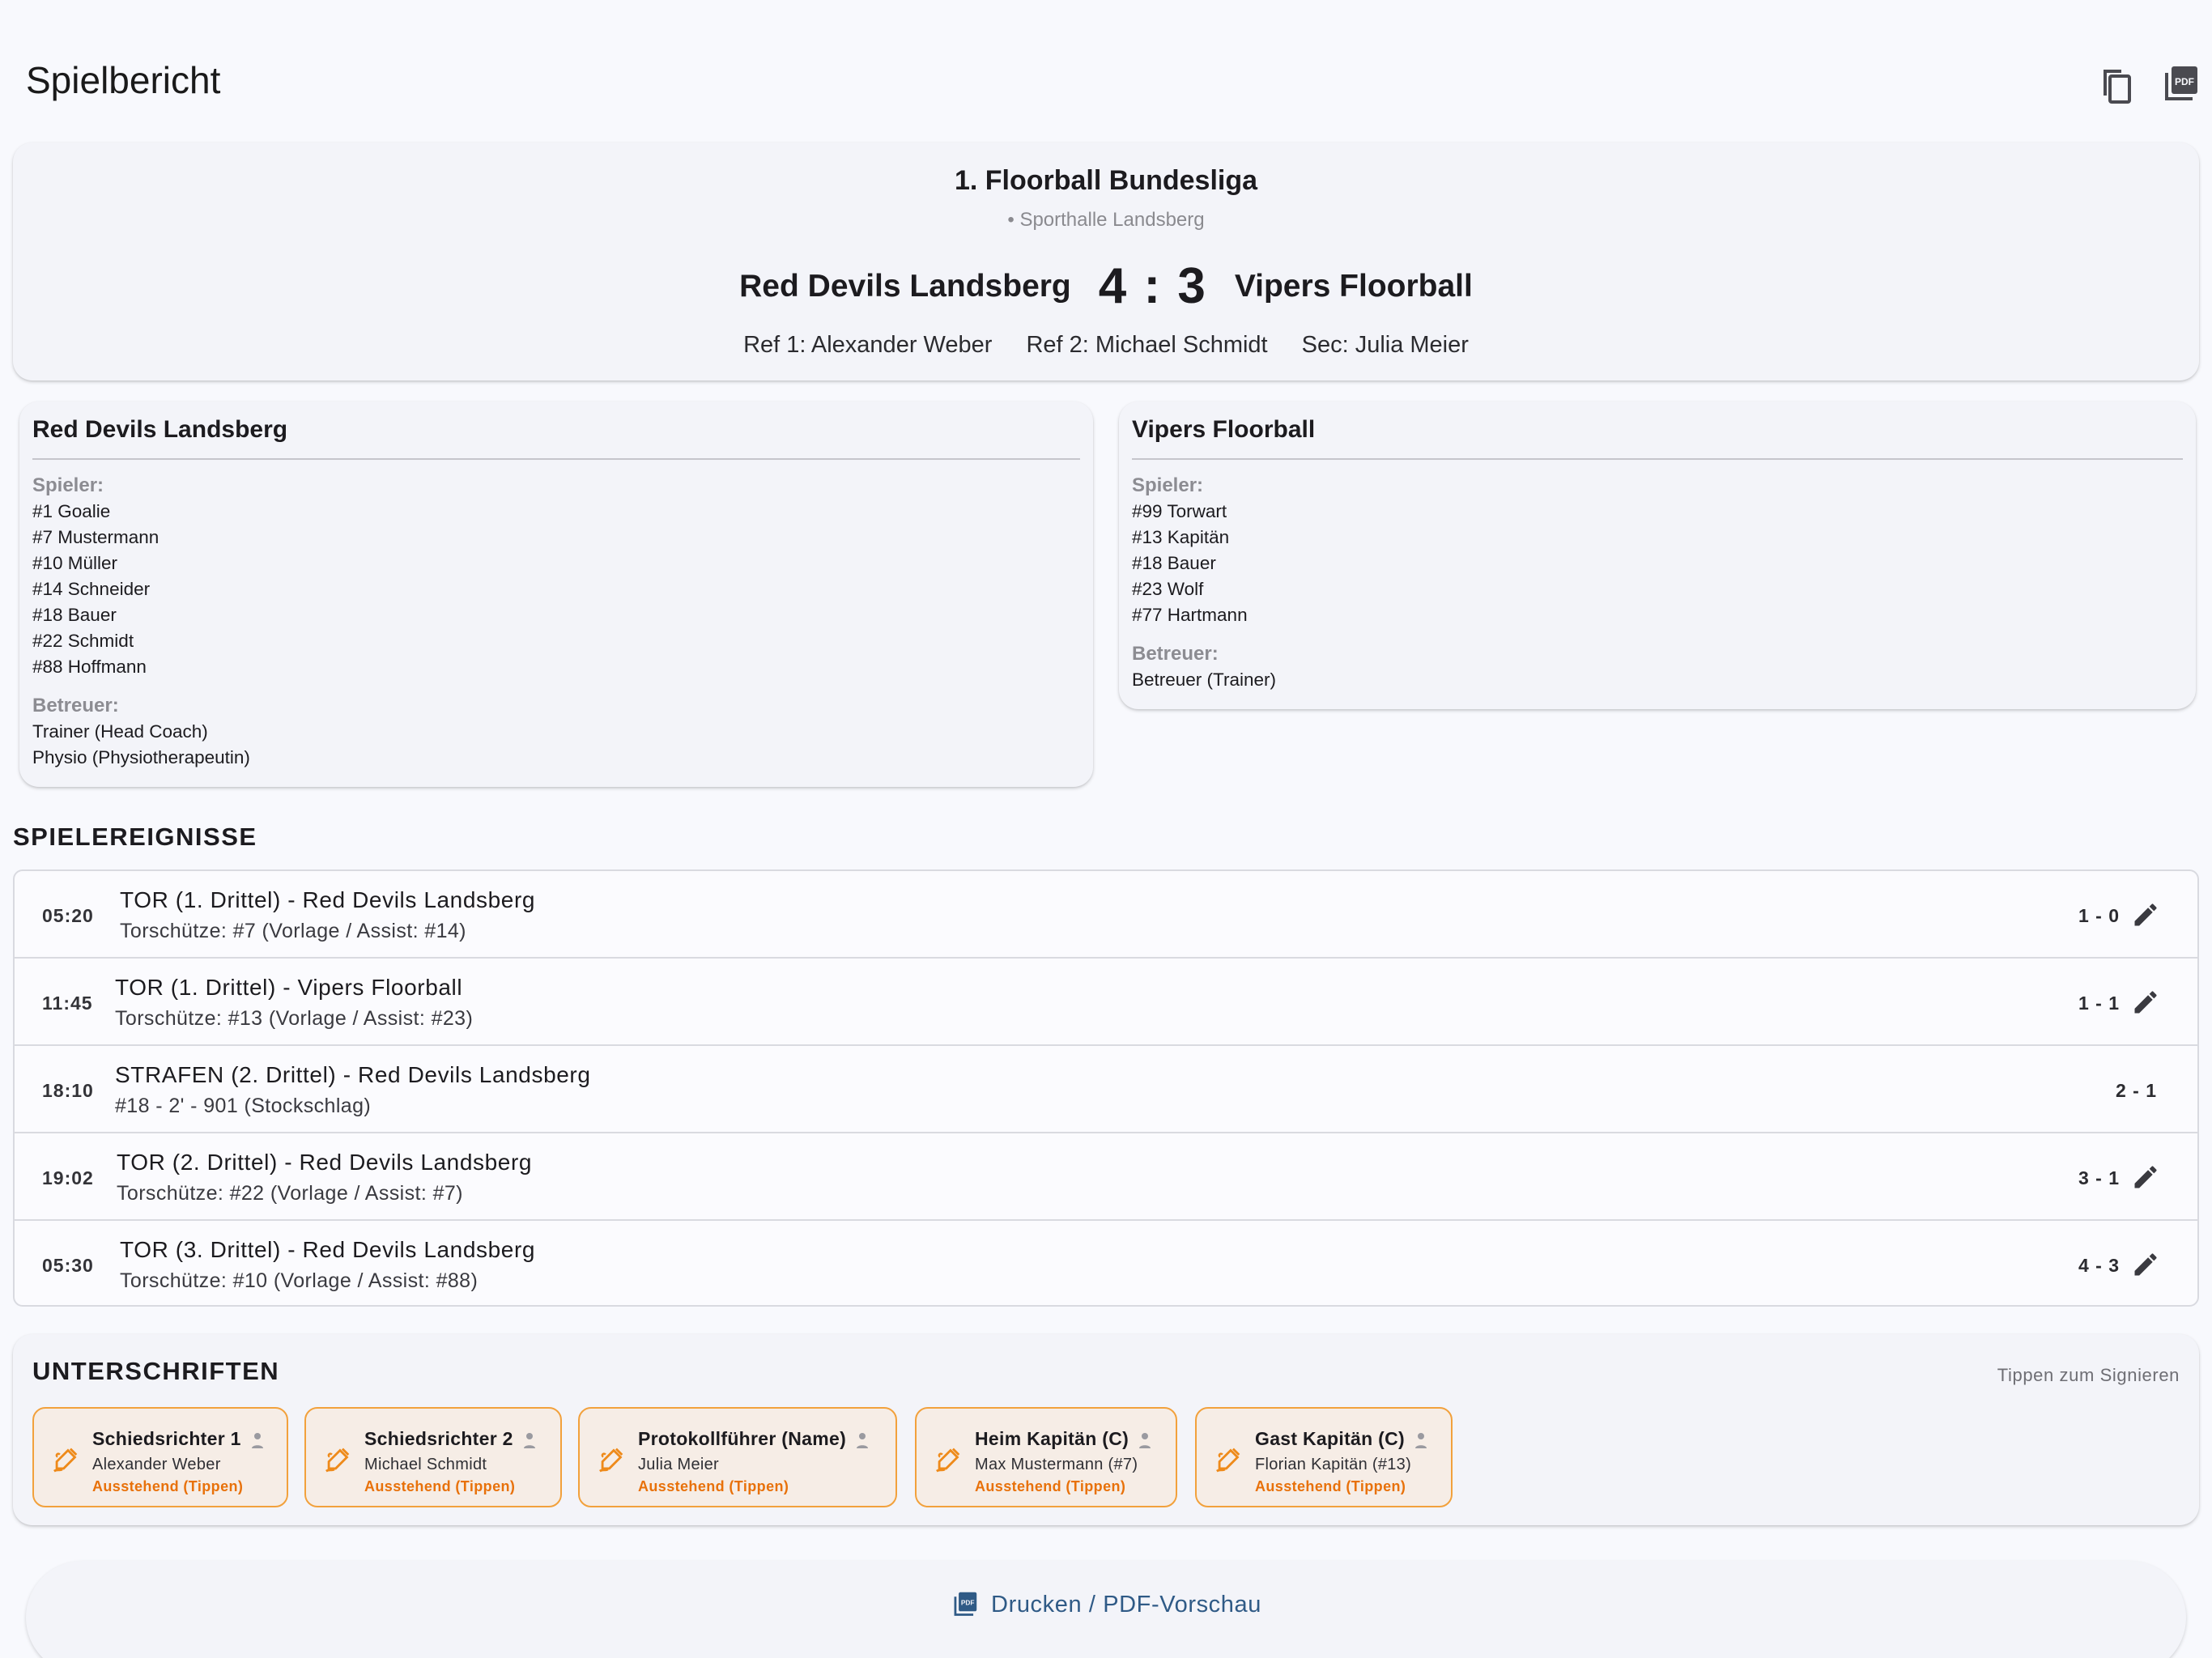 The width and height of the screenshot is (2212, 1658). What do you see at coordinates (68, 1090) in the screenshot?
I see `event-time: 18:10` at bounding box center [68, 1090].